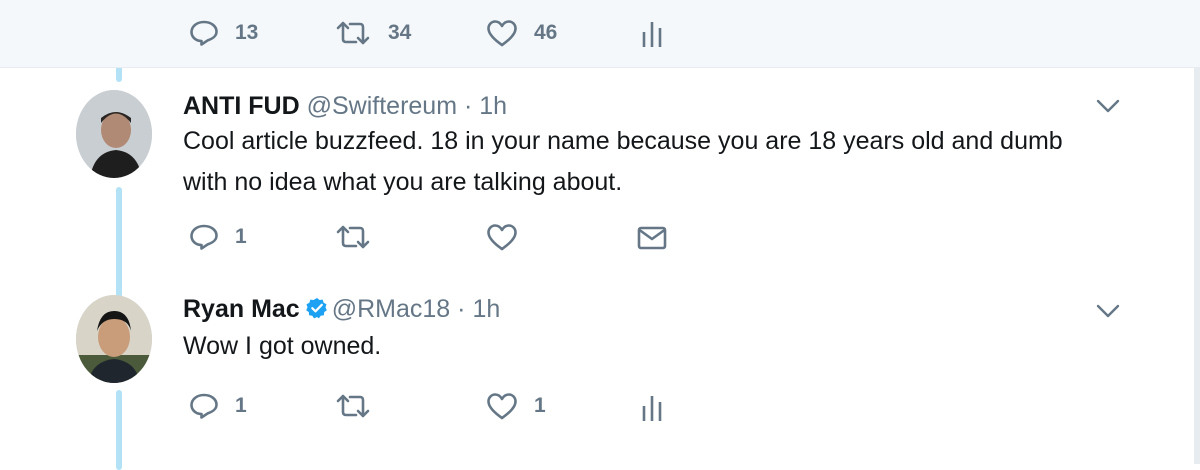 This screenshot has height=470, width=1200. I want to click on tweet-text: Wow I got owned., so click(663, 346).